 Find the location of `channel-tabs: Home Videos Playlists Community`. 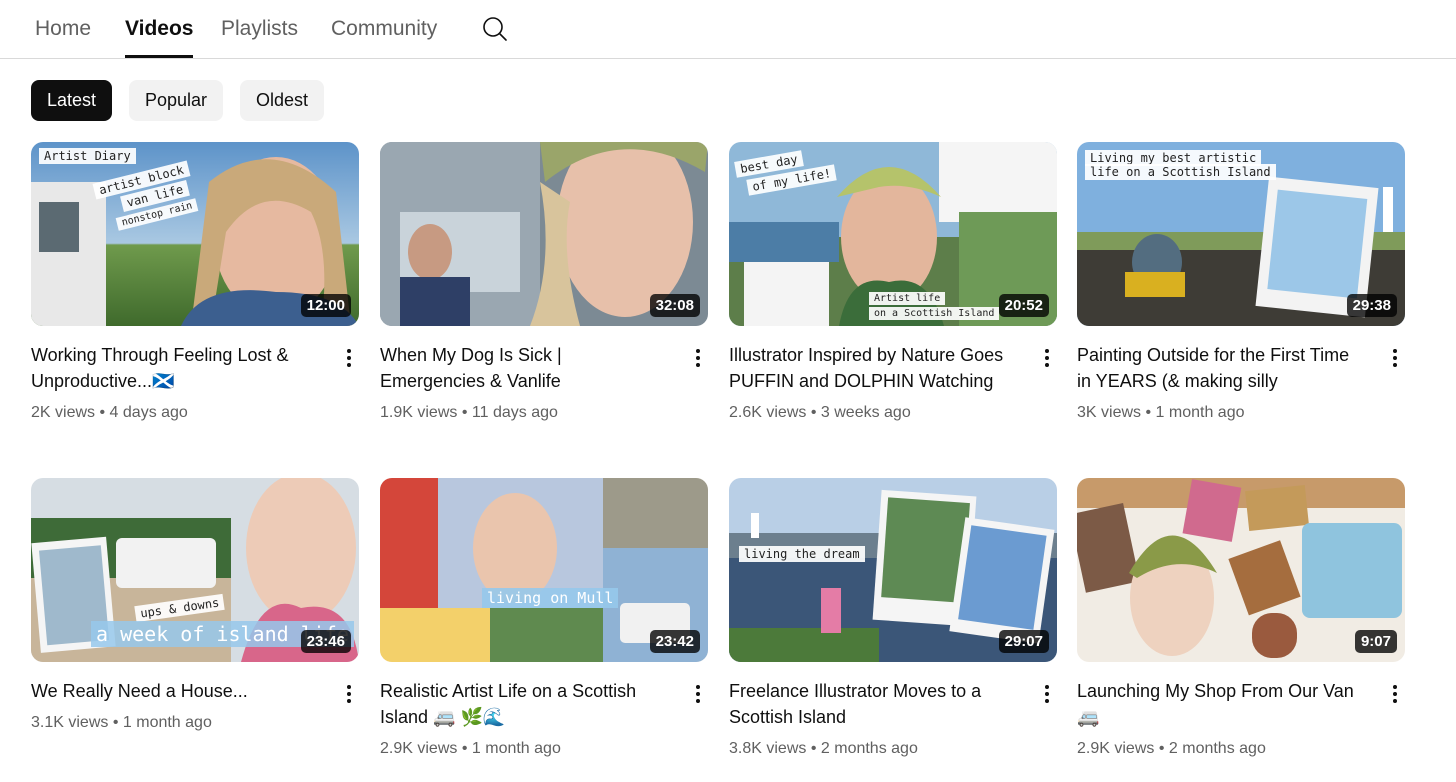

channel-tabs: Home Videos Playlists Community is located at coordinates (728, 29).